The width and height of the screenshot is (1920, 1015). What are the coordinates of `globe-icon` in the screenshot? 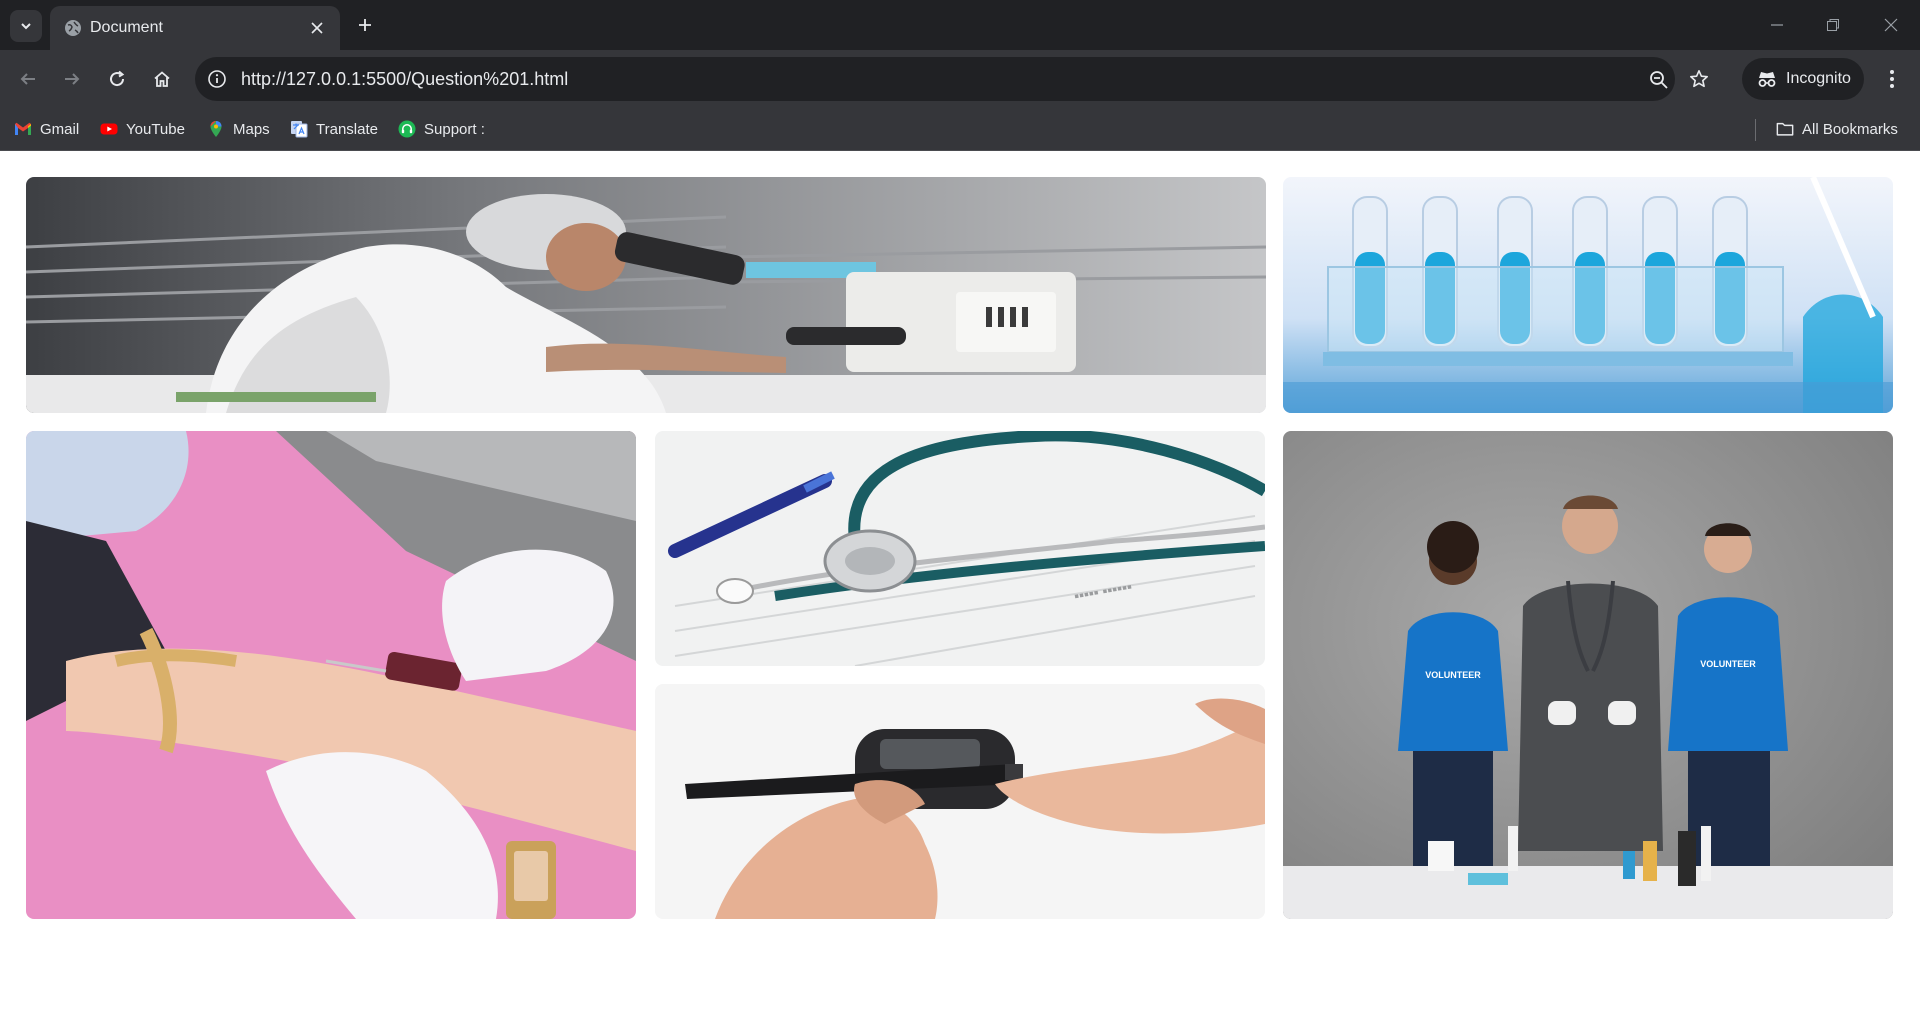 It's located at (73, 28).